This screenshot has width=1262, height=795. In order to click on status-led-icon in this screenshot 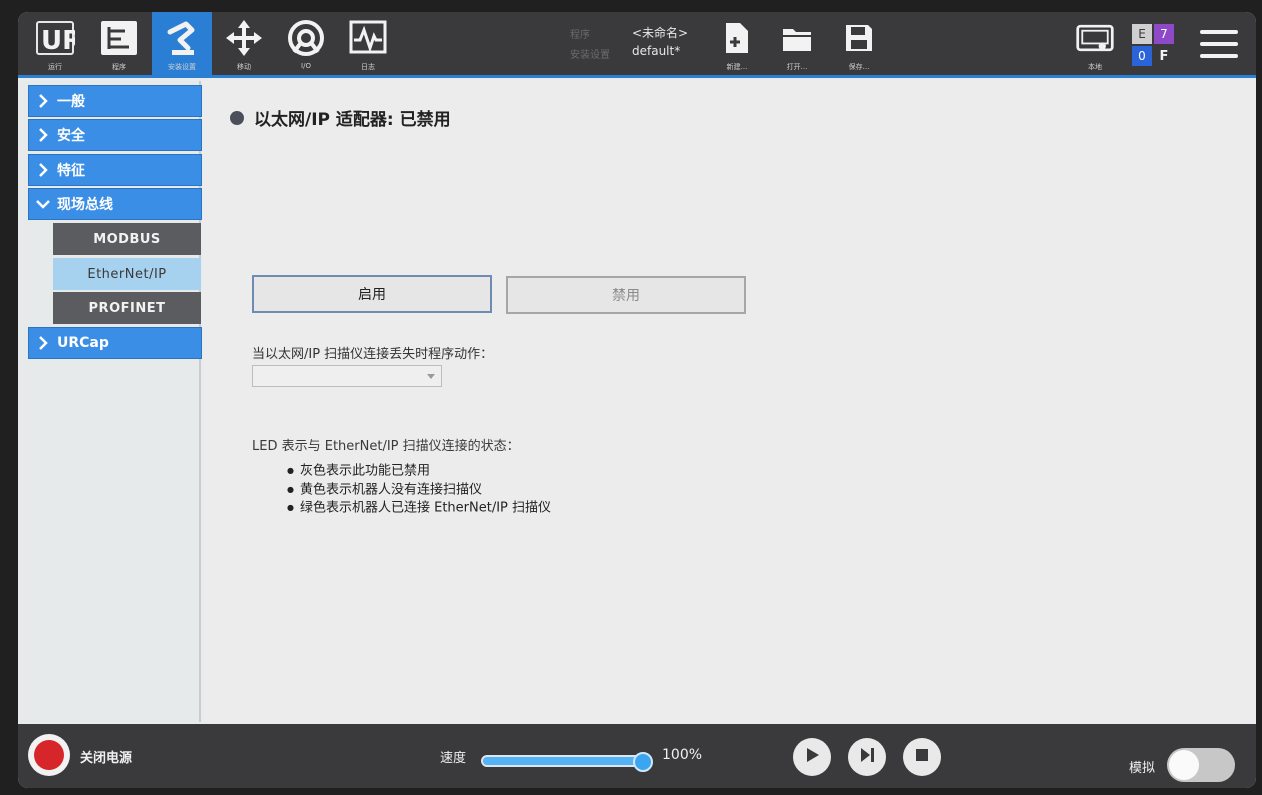, I will do `click(237, 117)`.